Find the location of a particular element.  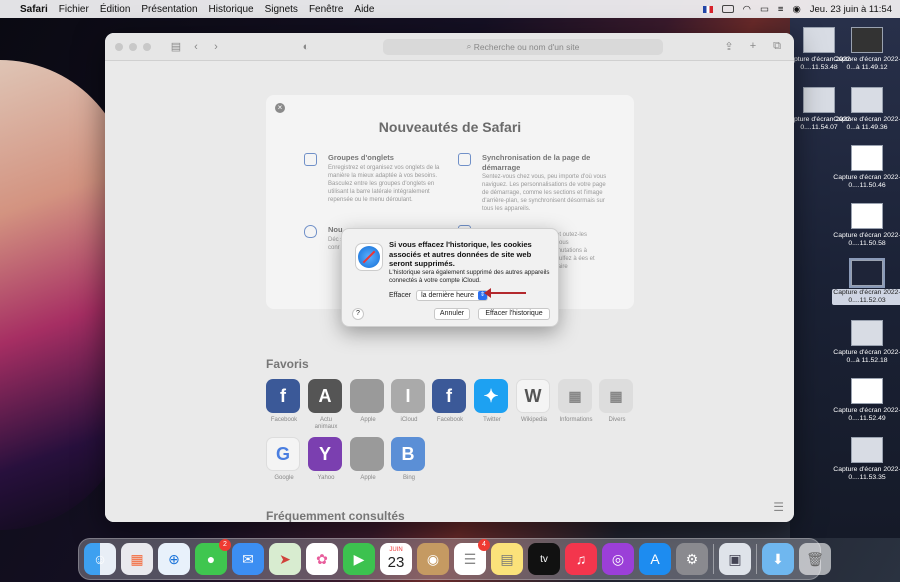

apple-tv-icon: tv is located at coordinates (544, 559).